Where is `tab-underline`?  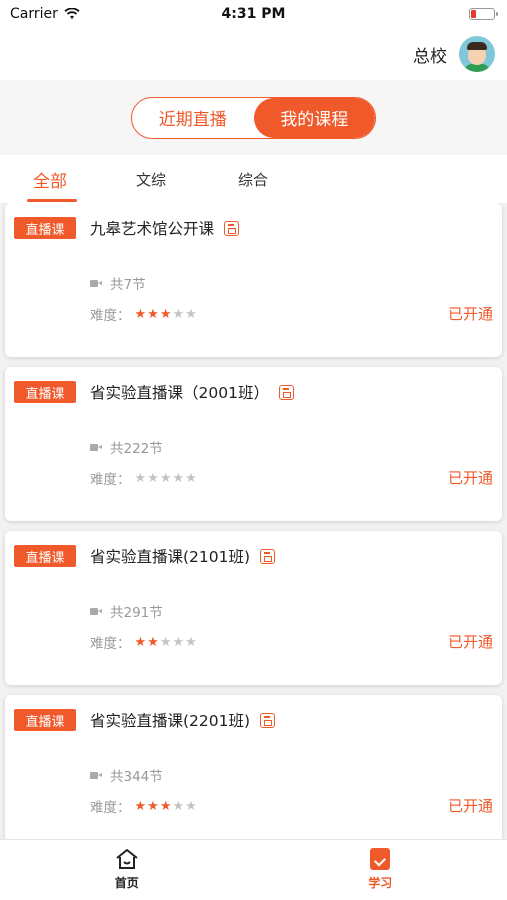
tab-underline is located at coordinates (52, 200).